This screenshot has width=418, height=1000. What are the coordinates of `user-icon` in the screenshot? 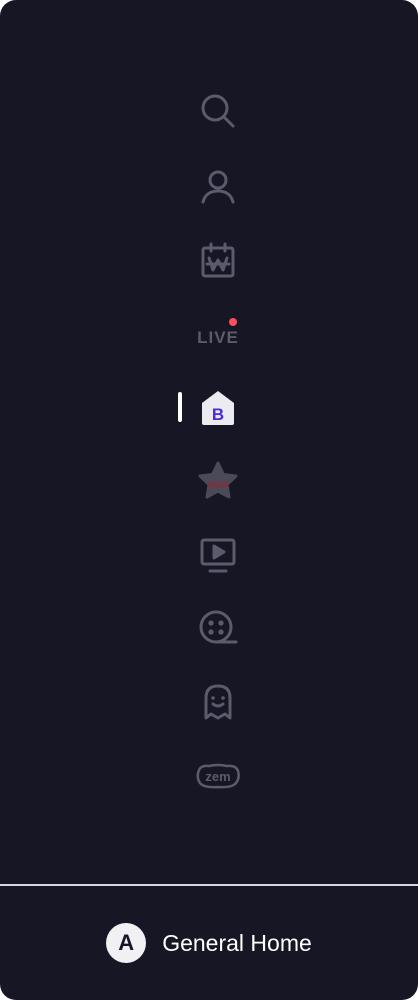 It's located at (218, 186).